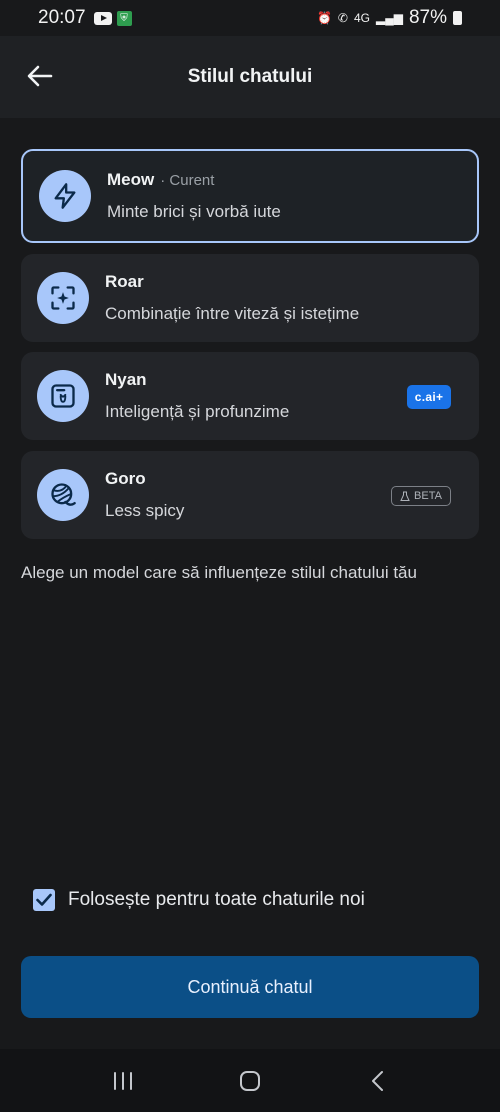  I want to click on current-label: · Curent, so click(187, 180).